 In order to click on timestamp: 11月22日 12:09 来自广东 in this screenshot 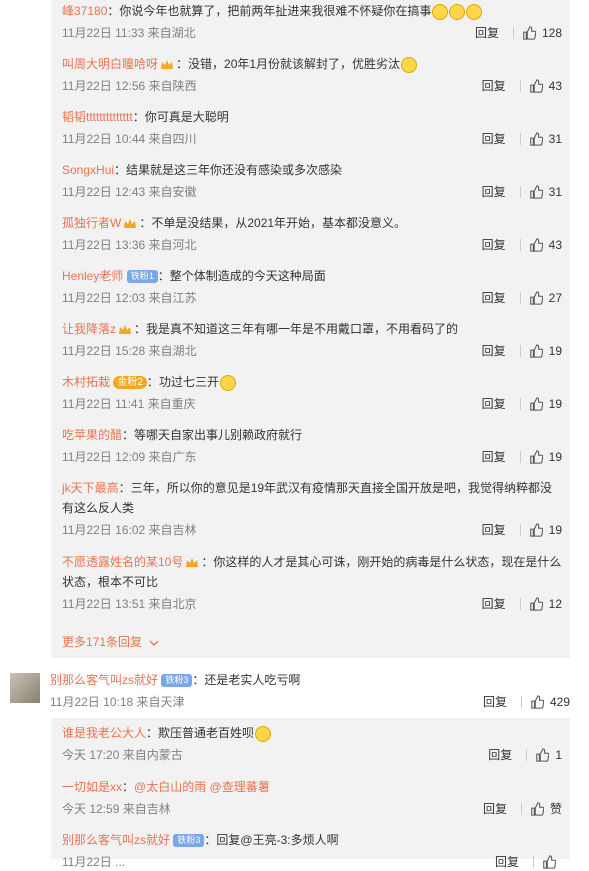, I will do `click(129, 457)`.